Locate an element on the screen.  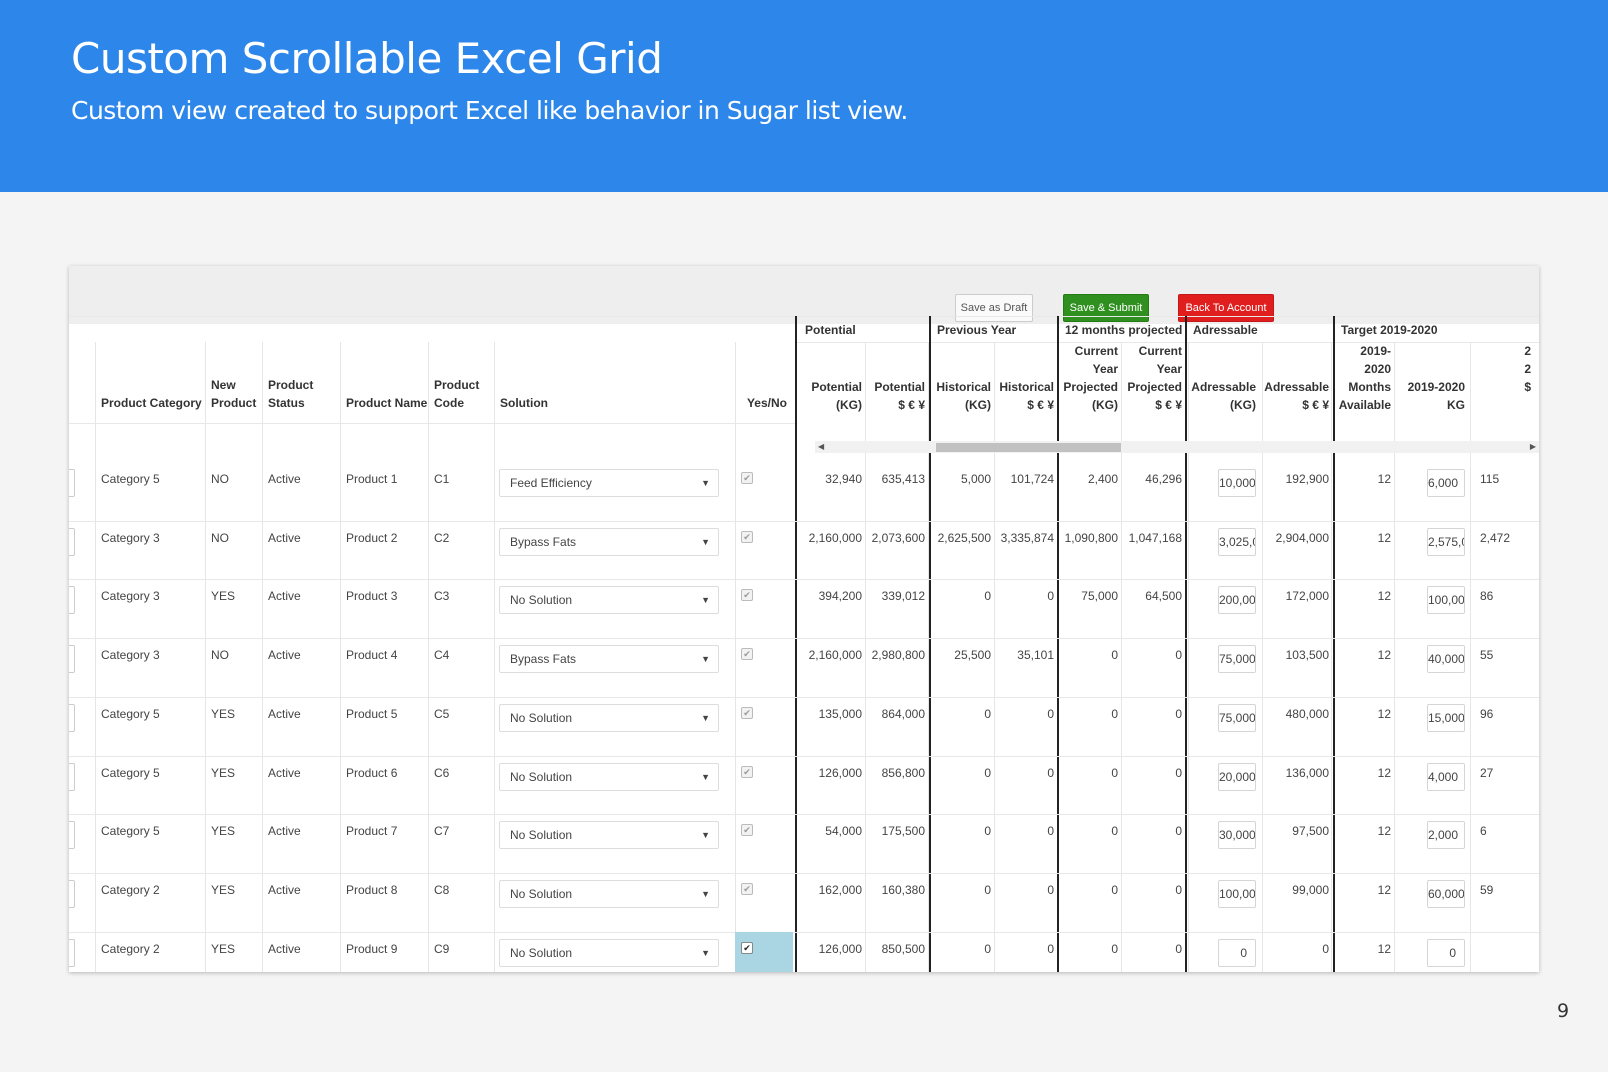
column-header-addr_usd: Adressable $ € ¥ is located at coordinates (1294, 378).